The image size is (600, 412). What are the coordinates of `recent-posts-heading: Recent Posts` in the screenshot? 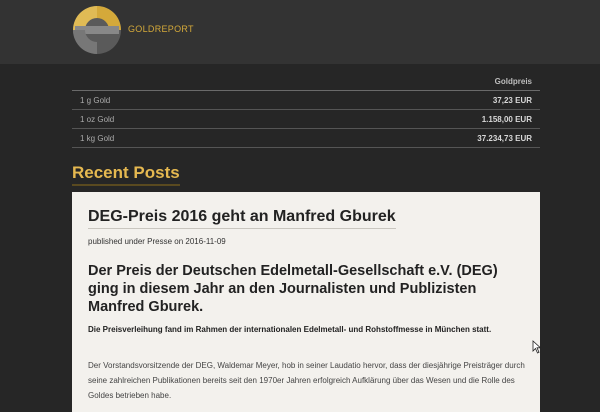 It's located at (126, 174).